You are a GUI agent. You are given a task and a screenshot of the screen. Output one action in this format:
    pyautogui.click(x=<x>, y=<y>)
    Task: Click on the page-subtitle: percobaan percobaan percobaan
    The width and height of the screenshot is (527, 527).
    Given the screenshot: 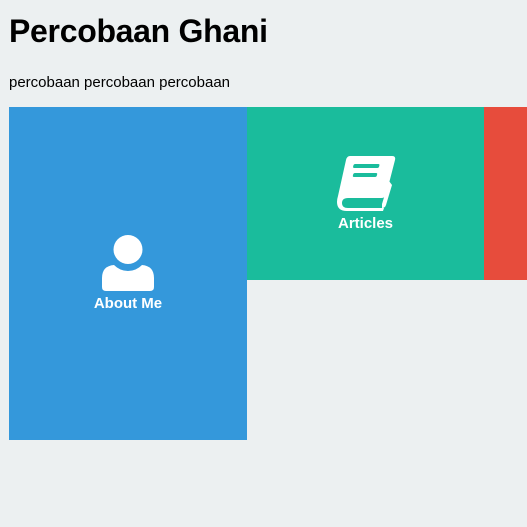 What is the action you would take?
    pyautogui.click(x=120, y=82)
    